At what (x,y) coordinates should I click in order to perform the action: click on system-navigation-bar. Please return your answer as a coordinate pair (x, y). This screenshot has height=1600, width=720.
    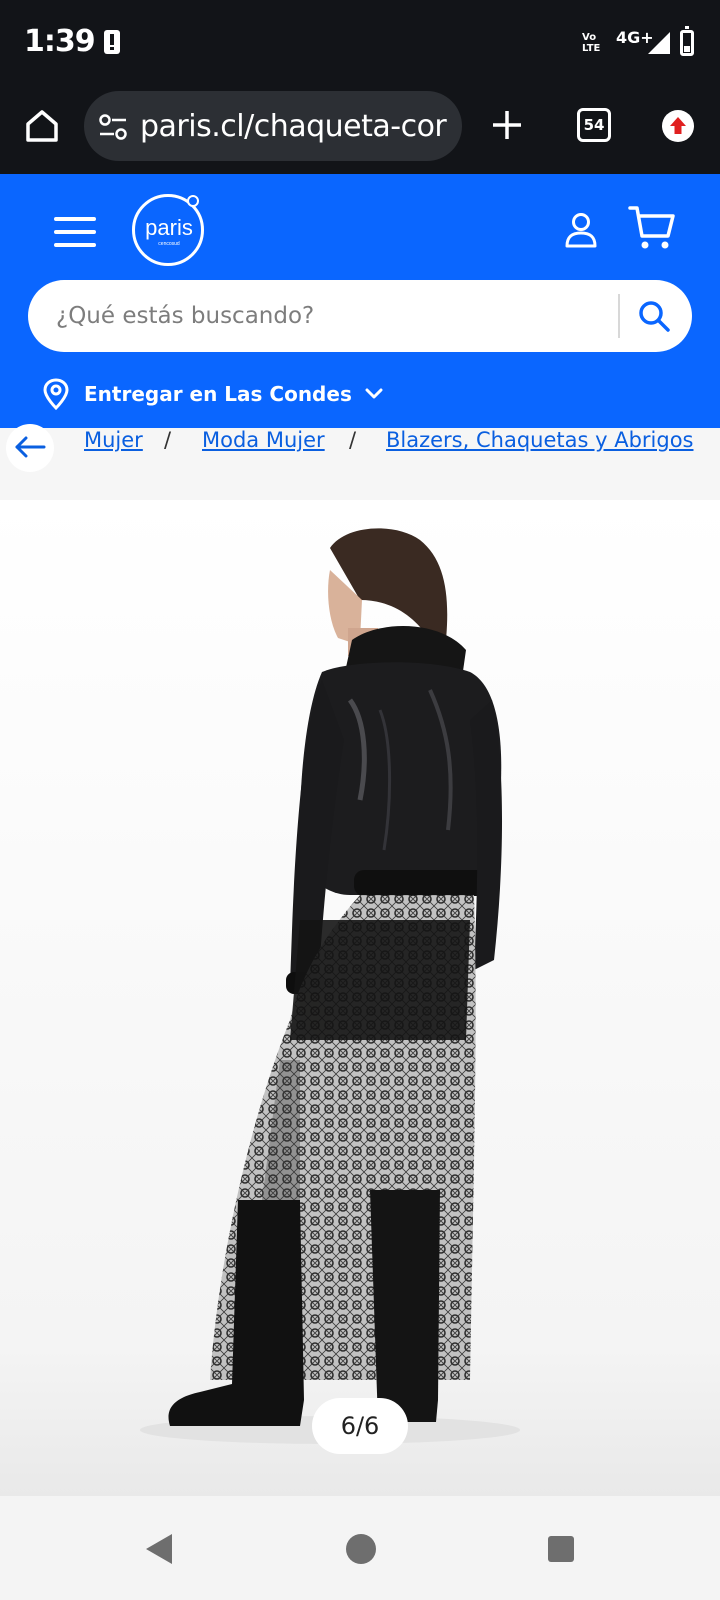
    Looking at the image, I should click on (360, 1548).